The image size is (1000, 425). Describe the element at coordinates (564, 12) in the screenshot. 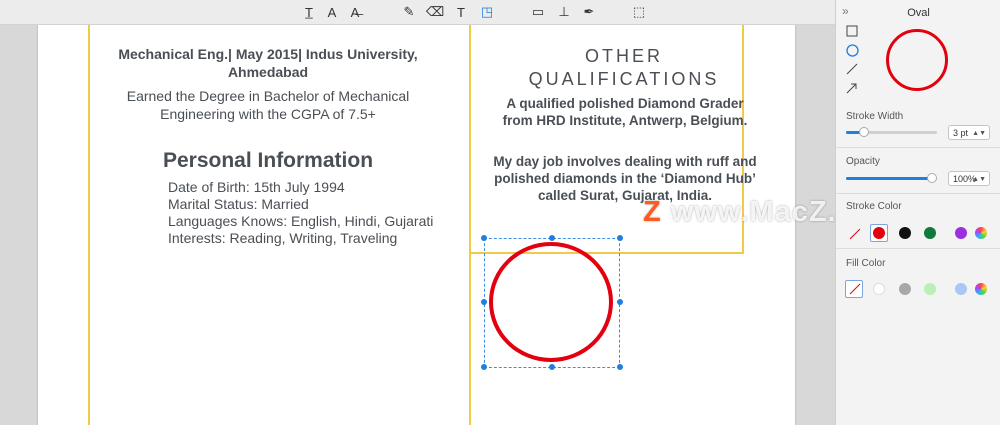

I see `stamp-icon: ⊥` at that location.